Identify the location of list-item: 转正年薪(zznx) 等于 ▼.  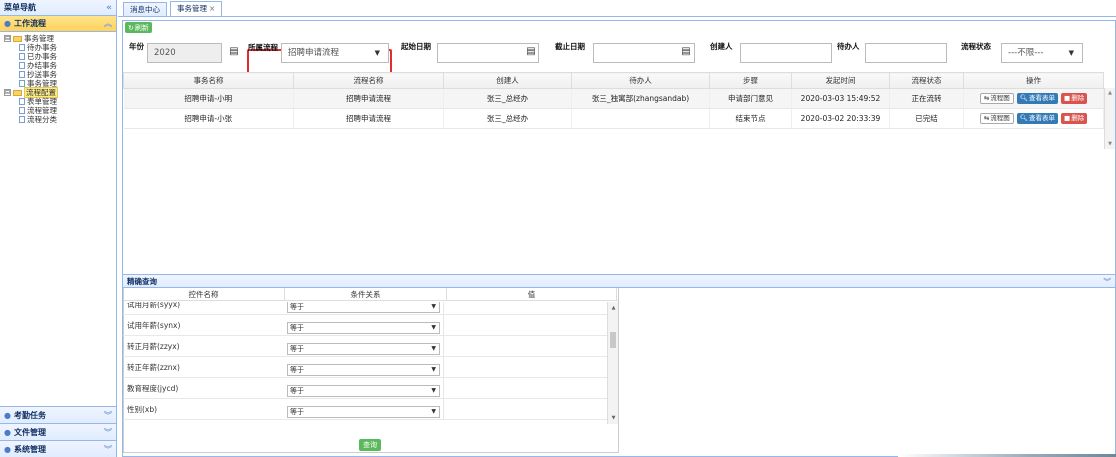
(370, 367).